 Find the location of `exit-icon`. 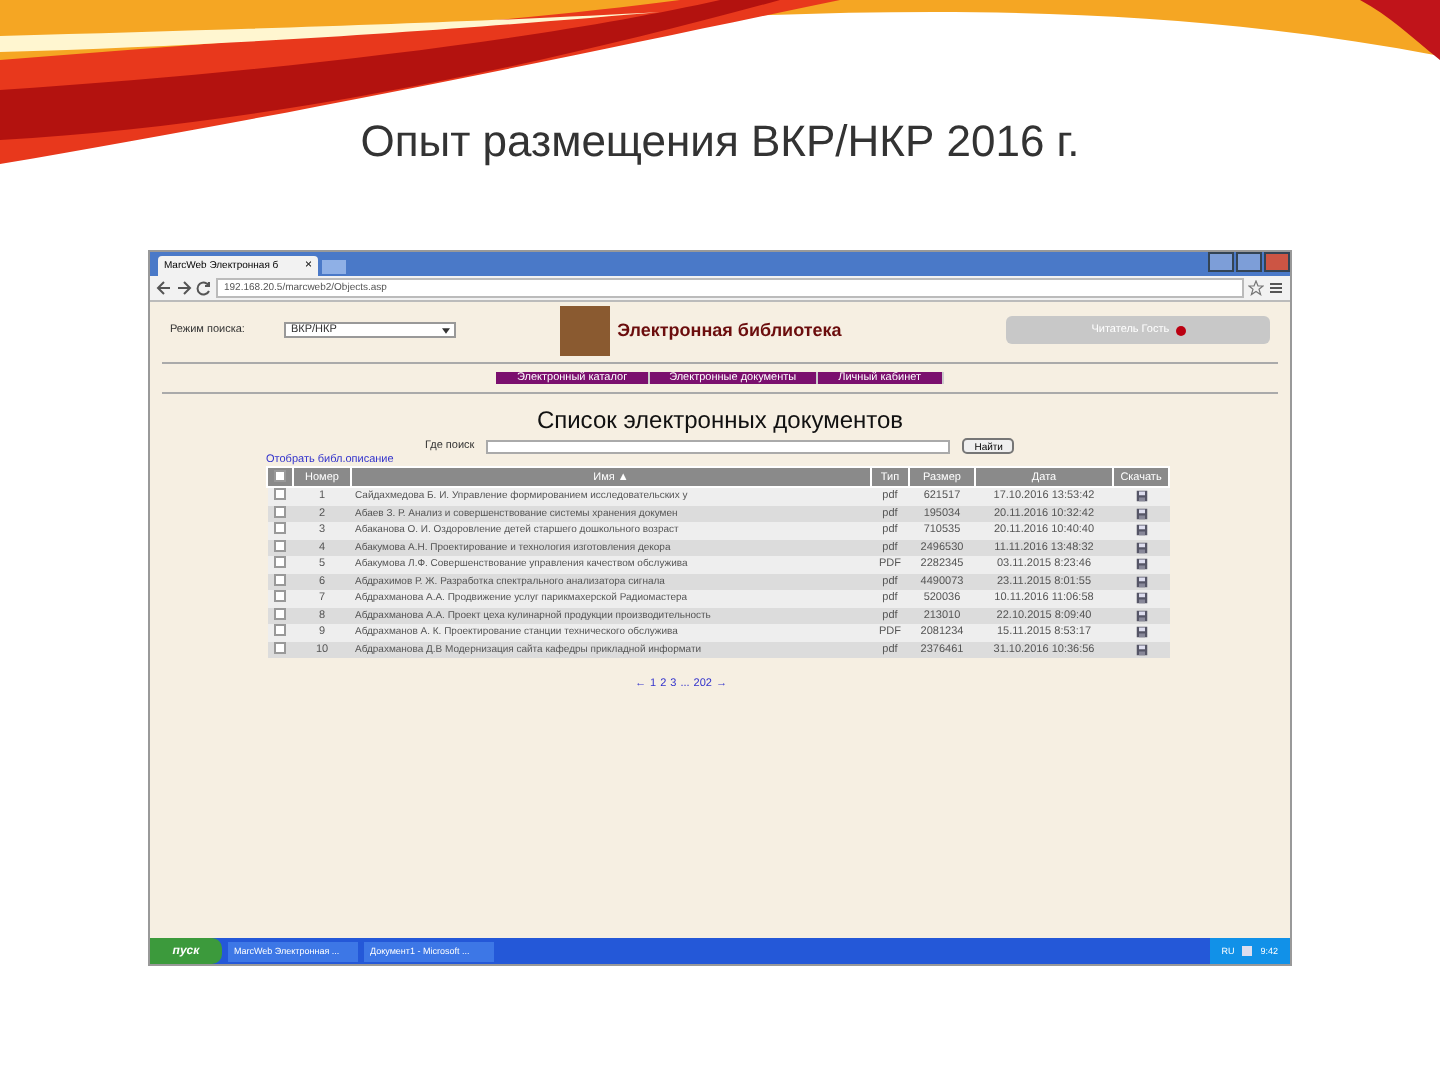

exit-icon is located at coordinates (1180, 330).